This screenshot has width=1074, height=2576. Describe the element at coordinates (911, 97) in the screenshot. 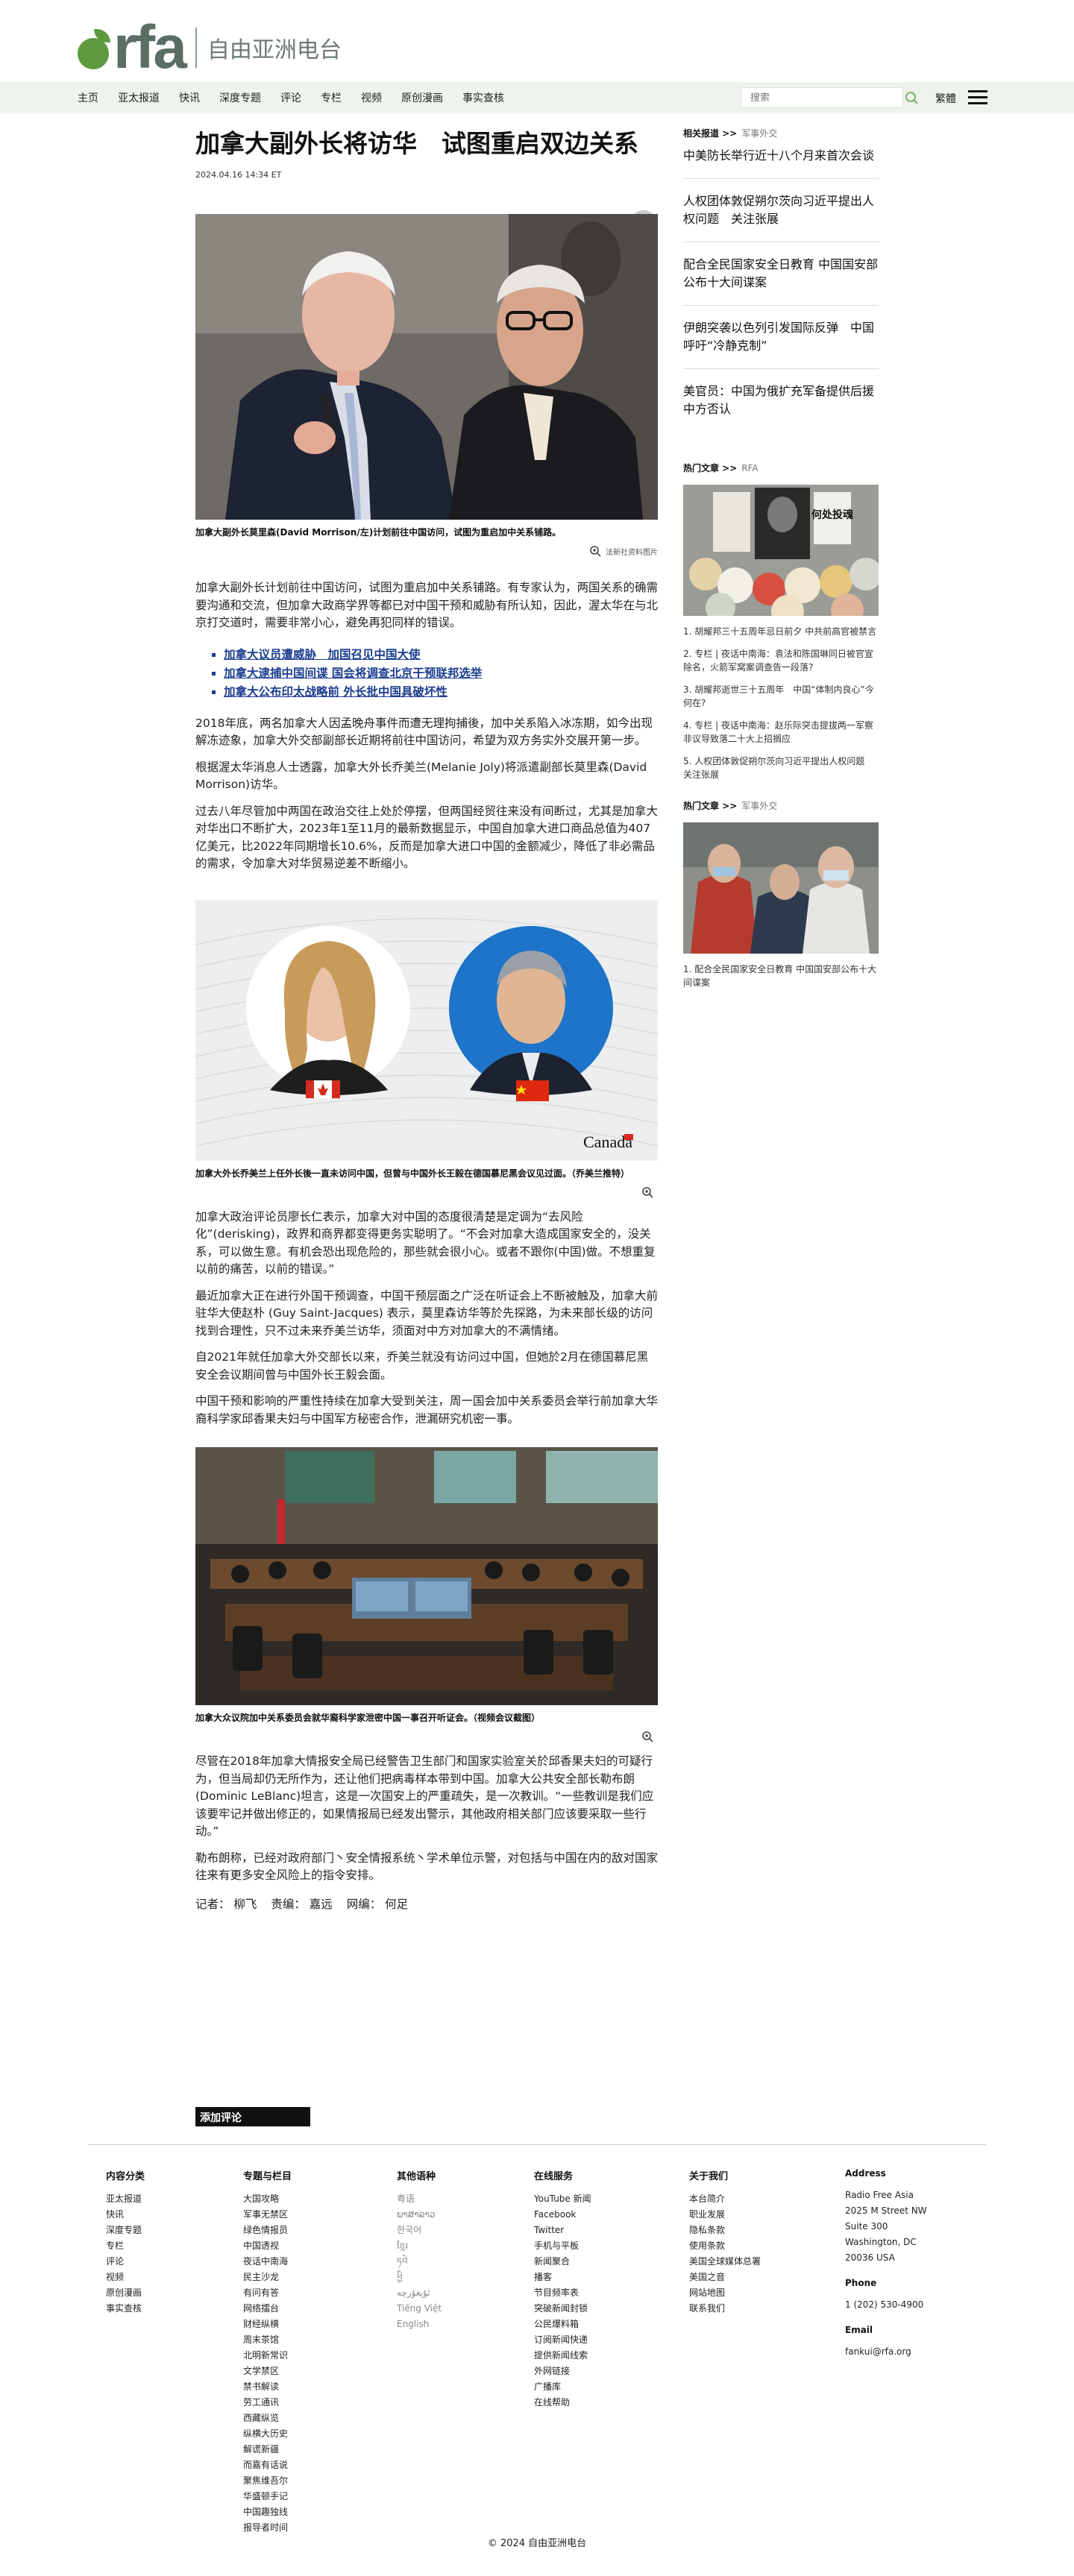

I see `search-icon` at that location.